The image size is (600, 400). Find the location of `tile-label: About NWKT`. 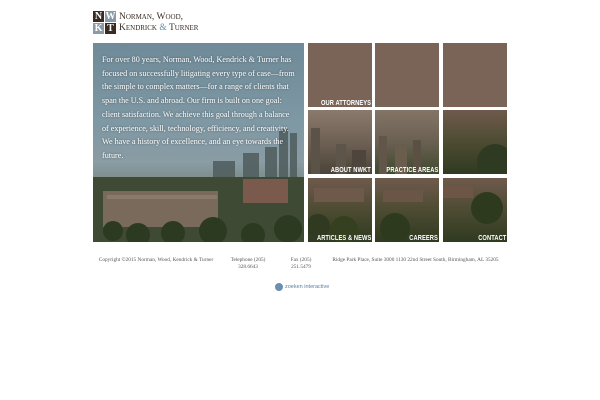

tile-label: About NWKT is located at coordinates (350, 170).